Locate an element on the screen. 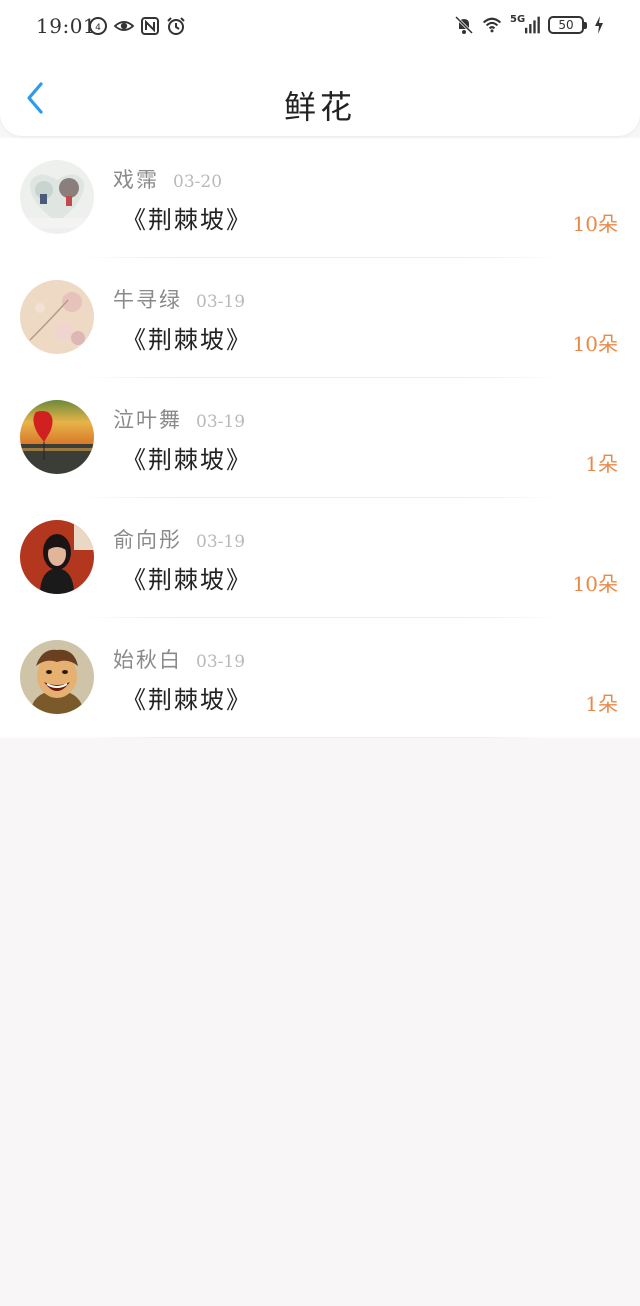 The width and height of the screenshot is (640, 1306). sender-name-text: 牛寻绿 is located at coordinates (147, 300).